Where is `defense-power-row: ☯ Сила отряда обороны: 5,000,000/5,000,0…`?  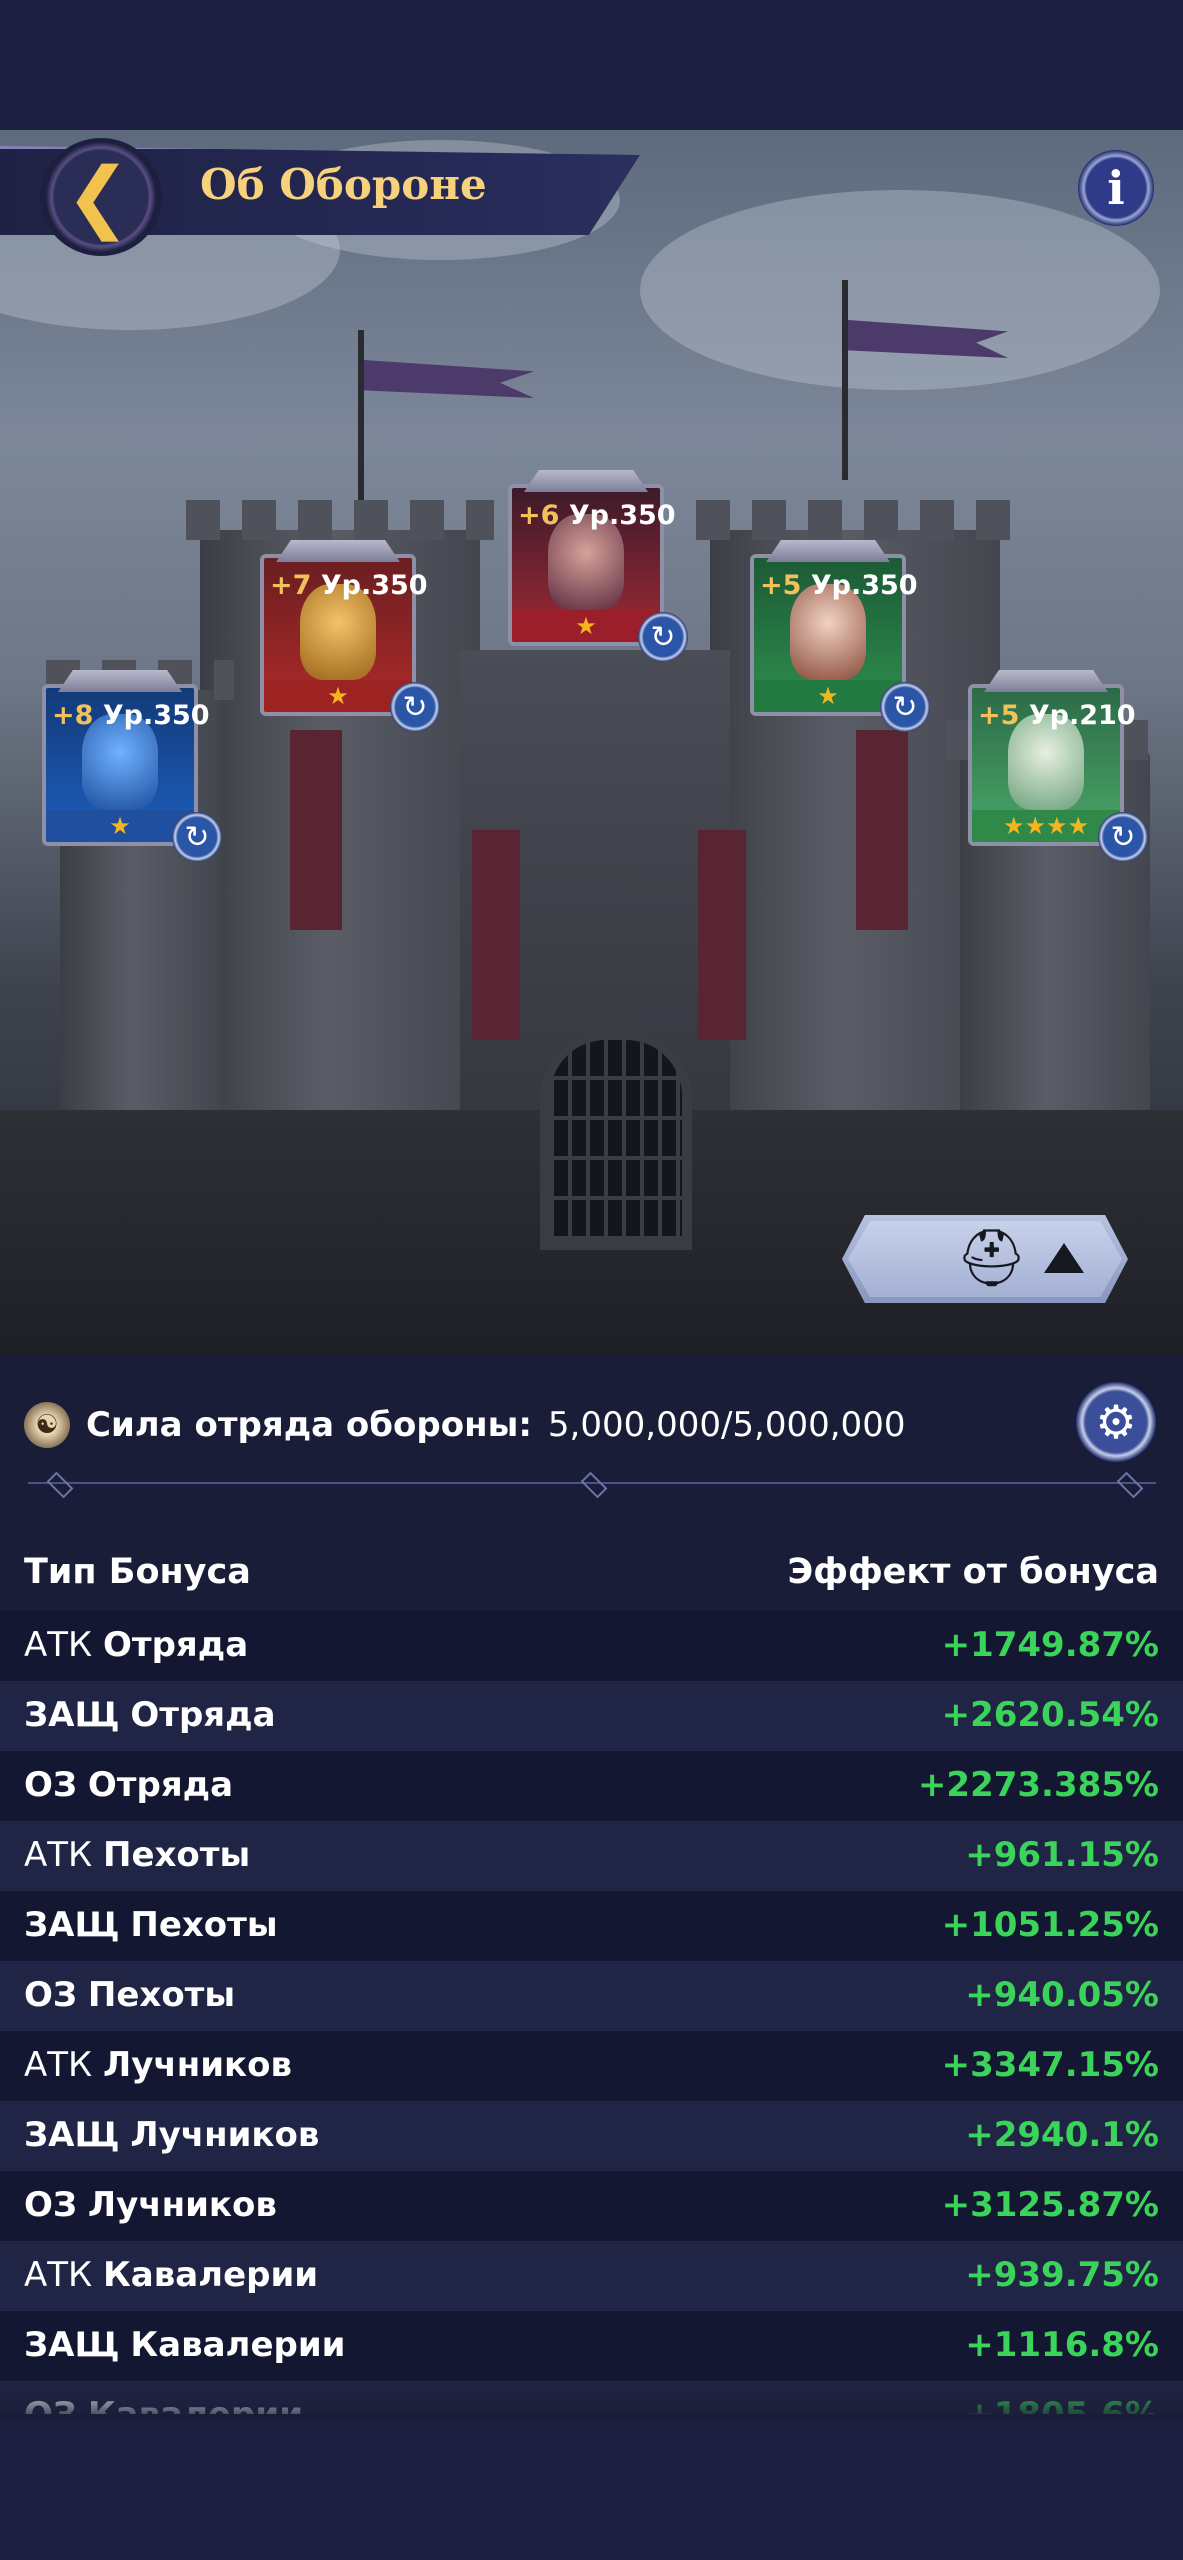
defense-power-row: ☯ Сила отряда обороны: 5,000,000/5,000,0… is located at coordinates (464, 1425).